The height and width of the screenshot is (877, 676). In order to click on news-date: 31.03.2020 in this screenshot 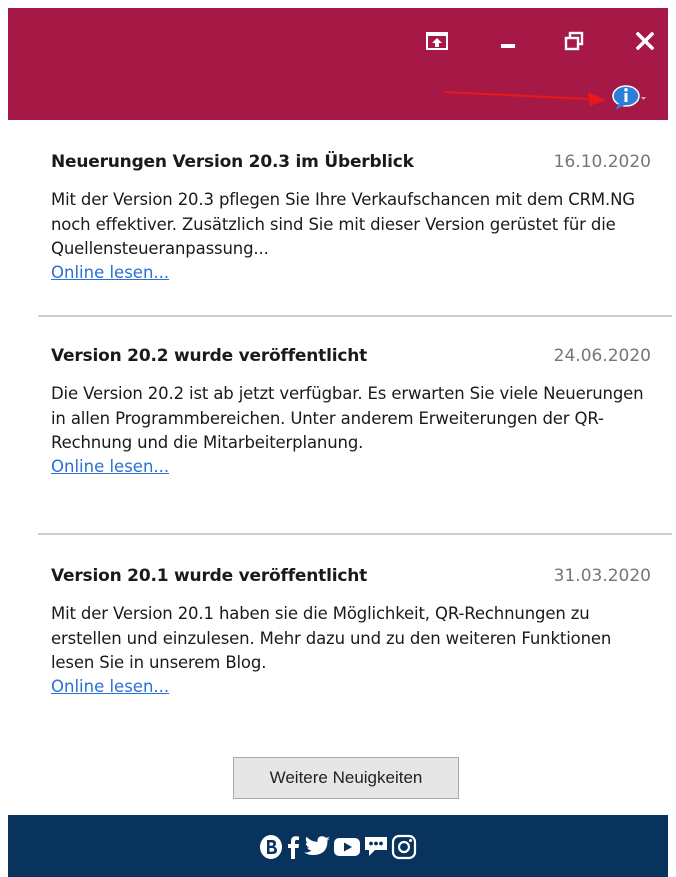, I will do `click(602, 576)`.